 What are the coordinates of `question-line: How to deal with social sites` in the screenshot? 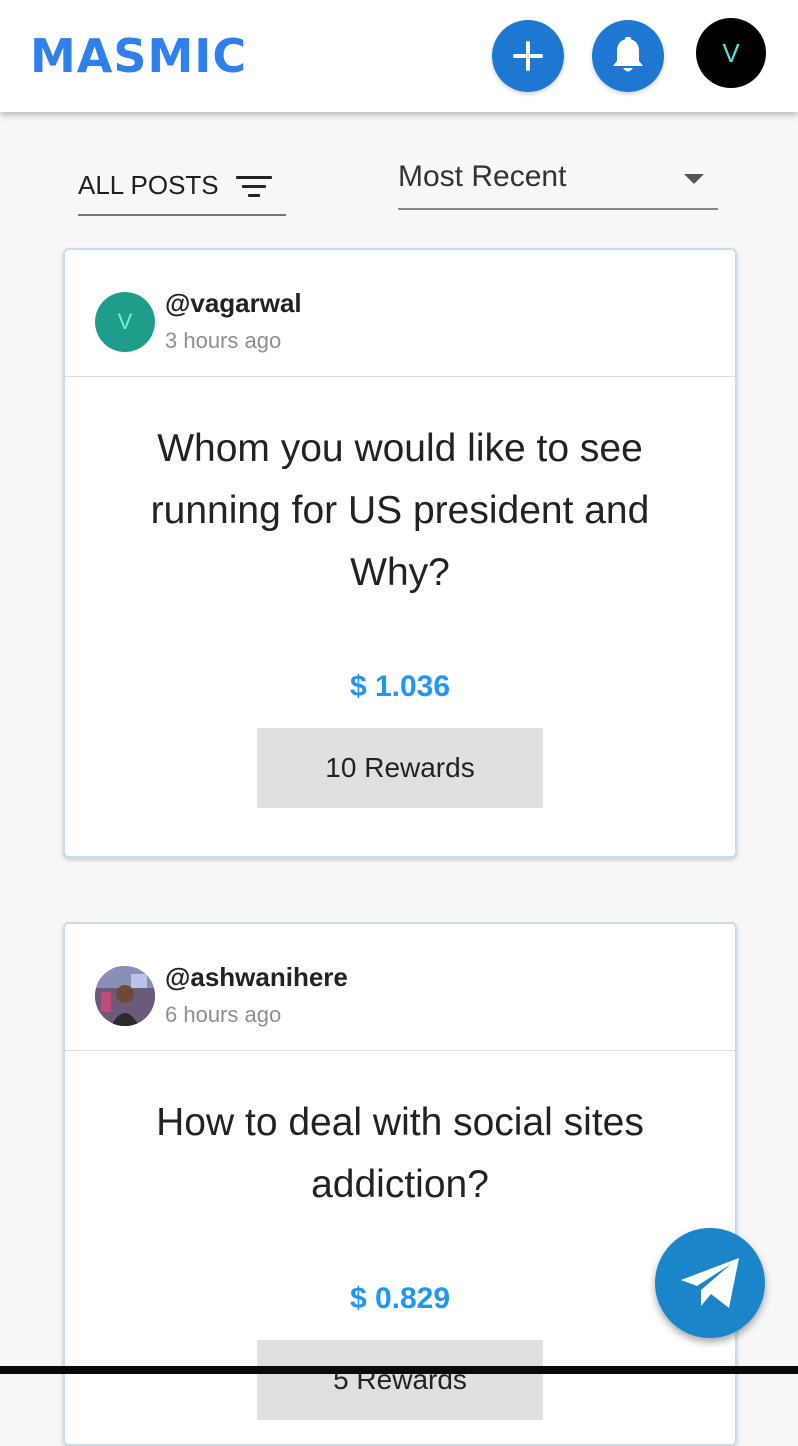 It's located at (400, 1122).